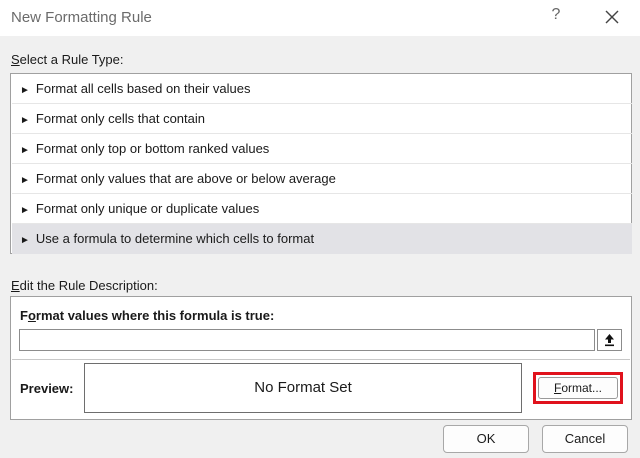  Describe the element at coordinates (556, 15) in the screenshot. I see `help-icon: ?` at that location.